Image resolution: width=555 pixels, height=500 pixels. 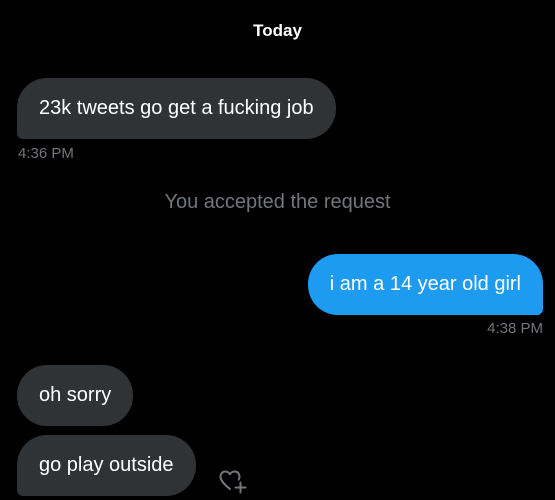 I want to click on message-bubble-received: go play outside, so click(x=106, y=465).